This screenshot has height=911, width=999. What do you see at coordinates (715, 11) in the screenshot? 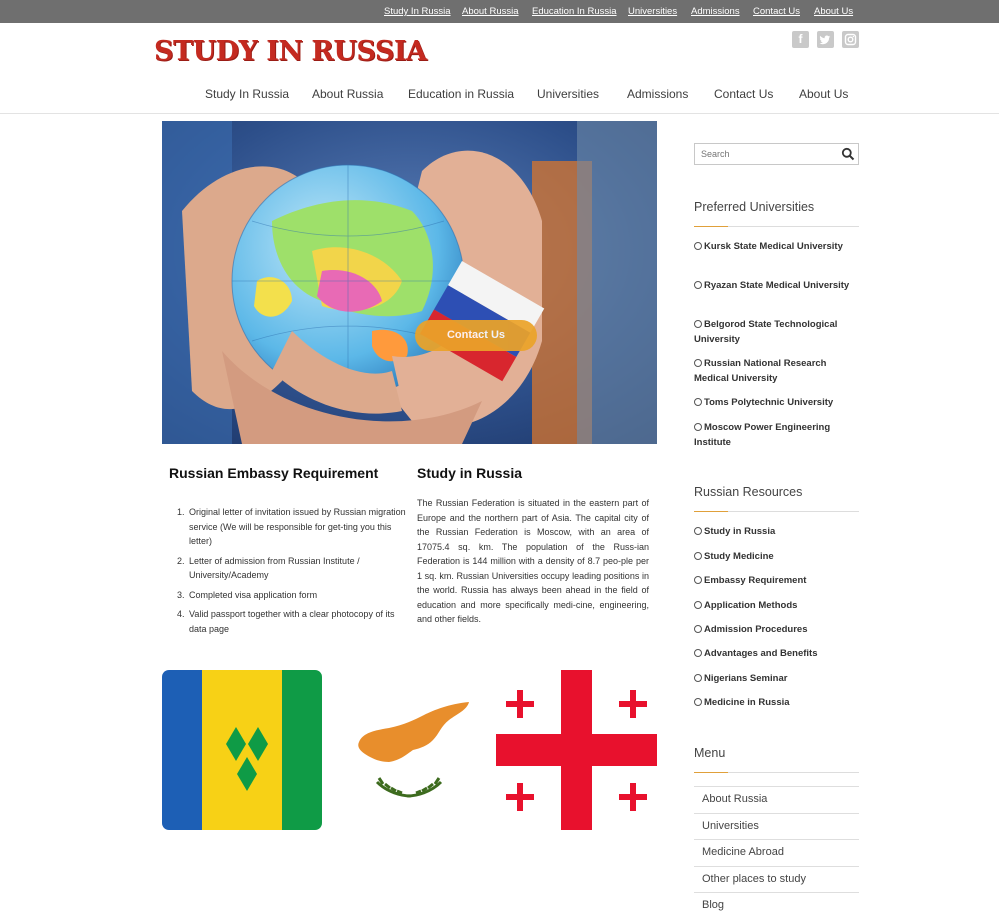
I see `topbar-link-admissions: Admissions` at bounding box center [715, 11].